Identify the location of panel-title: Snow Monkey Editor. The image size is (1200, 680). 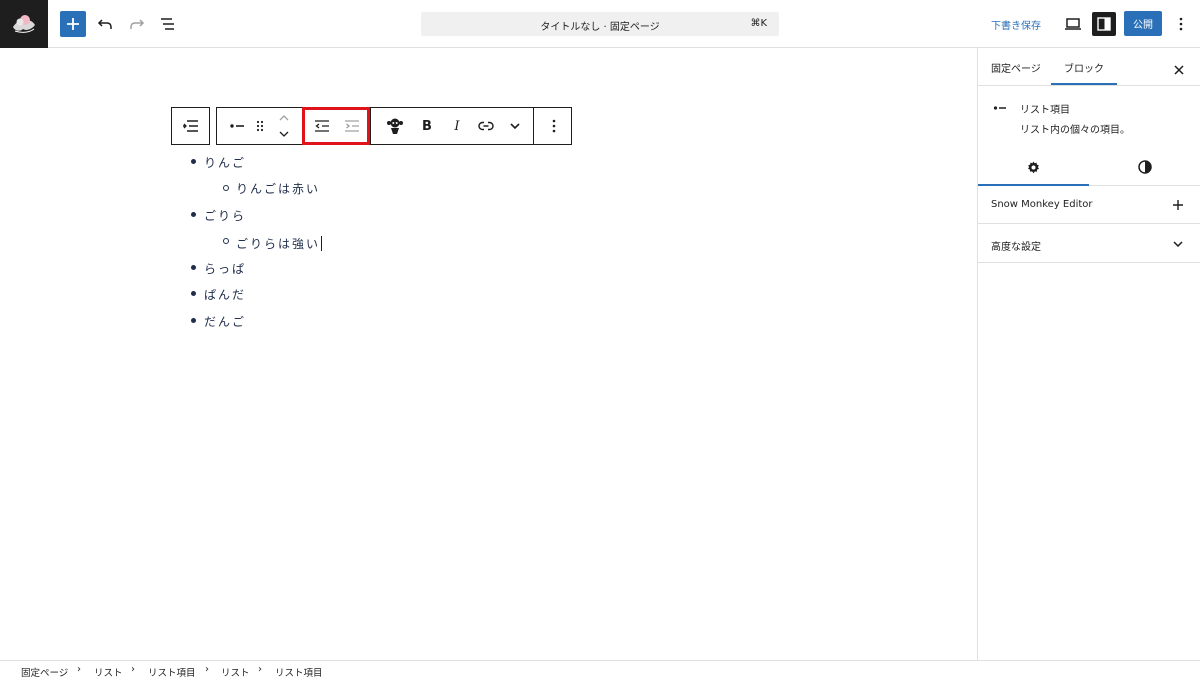
(1042, 204).